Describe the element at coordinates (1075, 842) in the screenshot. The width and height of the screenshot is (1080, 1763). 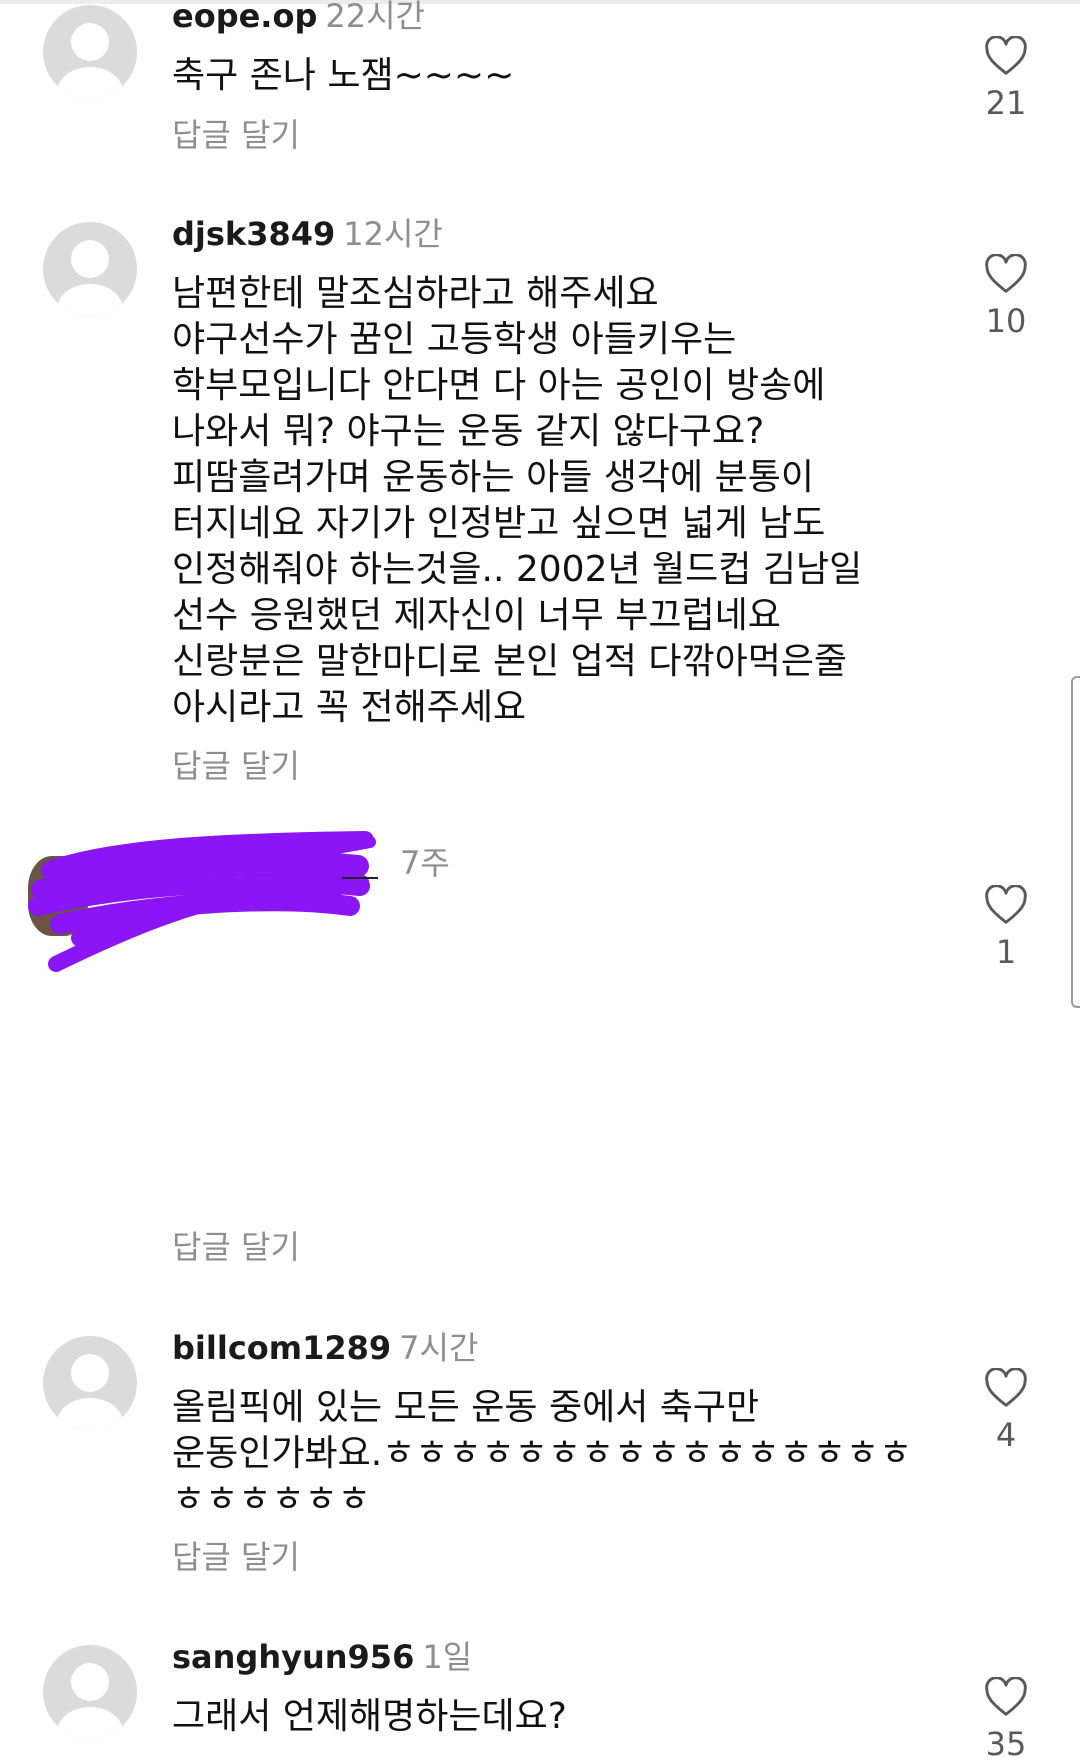
I see `scrollbar` at that location.